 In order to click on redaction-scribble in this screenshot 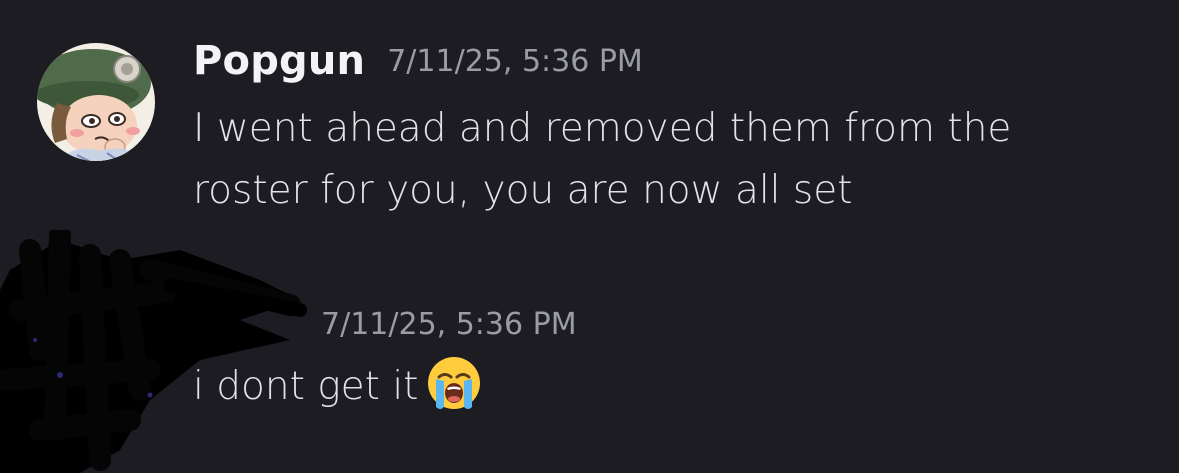, I will do `click(153, 351)`.